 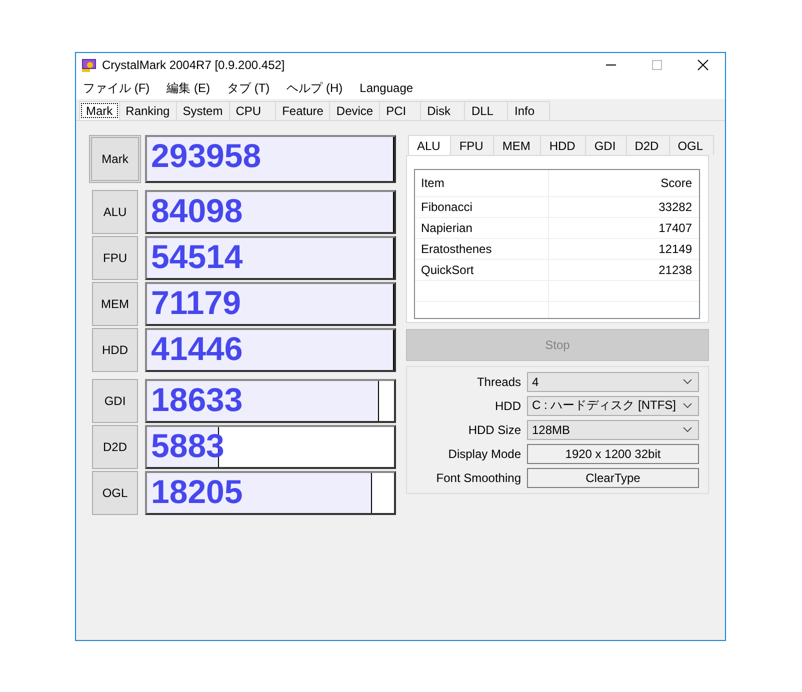 What do you see at coordinates (482, 249) in the screenshot?
I see `table-cell: Eratosthenes` at bounding box center [482, 249].